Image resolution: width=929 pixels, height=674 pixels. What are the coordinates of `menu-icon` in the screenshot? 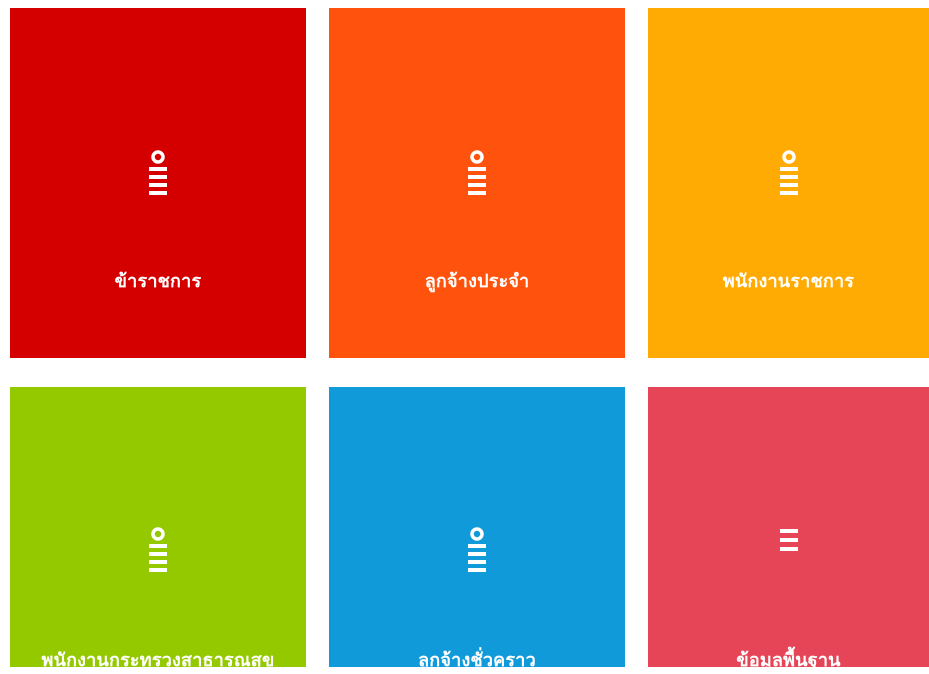 It's located at (789, 542).